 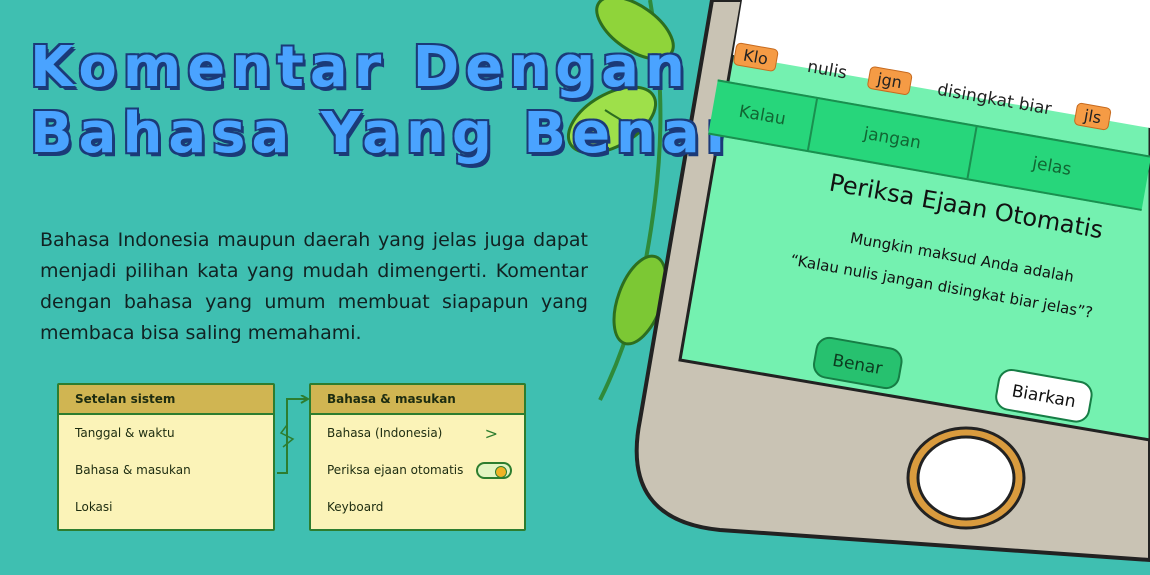 What do you see at coordinates (166, 470) in the screenshot?
I see `settings-item-language-input: Bahasa & masukan` at bounding box center [166, 470].